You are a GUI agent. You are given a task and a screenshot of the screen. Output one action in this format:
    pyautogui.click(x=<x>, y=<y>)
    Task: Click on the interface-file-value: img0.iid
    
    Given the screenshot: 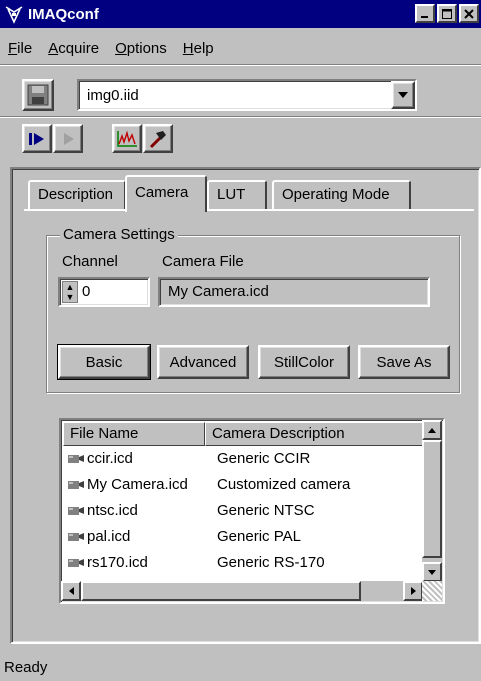 What is the action you would take?
    pyautogui.click(x=113, y=95)
    